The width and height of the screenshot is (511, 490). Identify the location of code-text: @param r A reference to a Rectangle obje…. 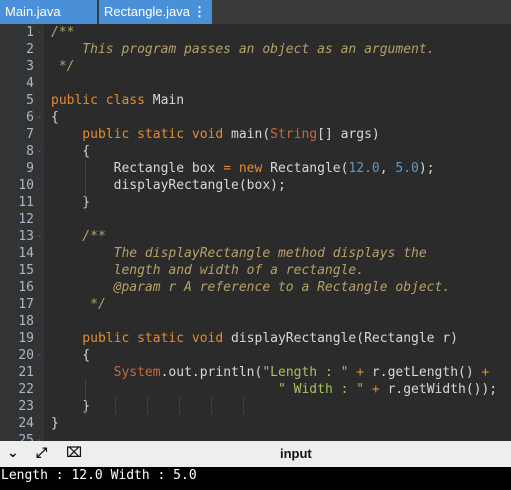
(251, 287).